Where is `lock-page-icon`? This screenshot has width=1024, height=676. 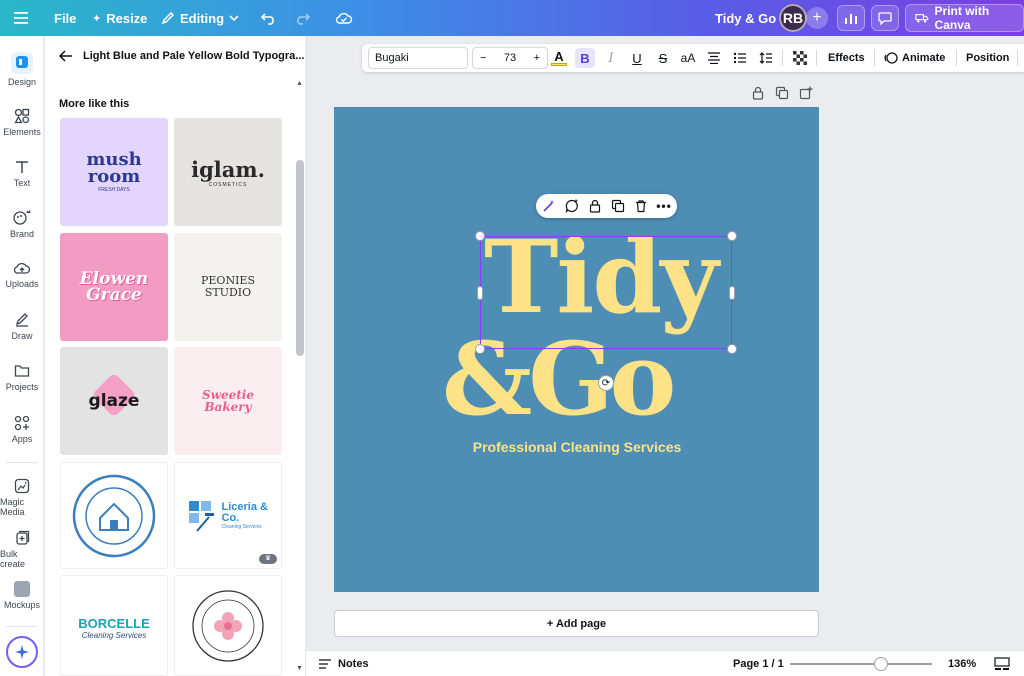 lock-page-icon is located at coordinates (758, 93).